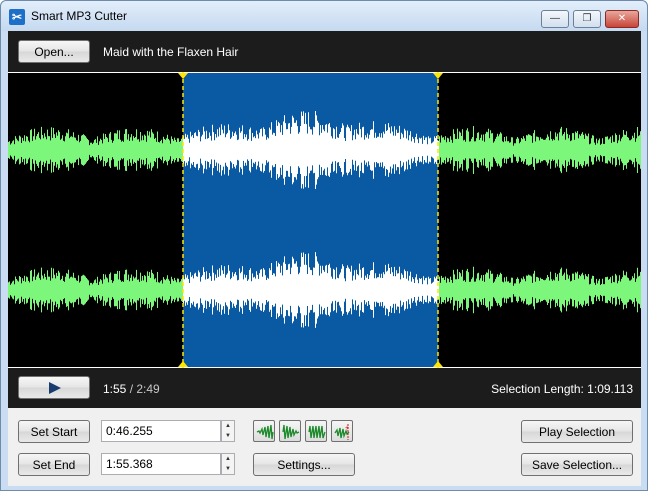 The width and height of the screenshot is (648, 491). I want to click on play-icon, so click(55, 388).